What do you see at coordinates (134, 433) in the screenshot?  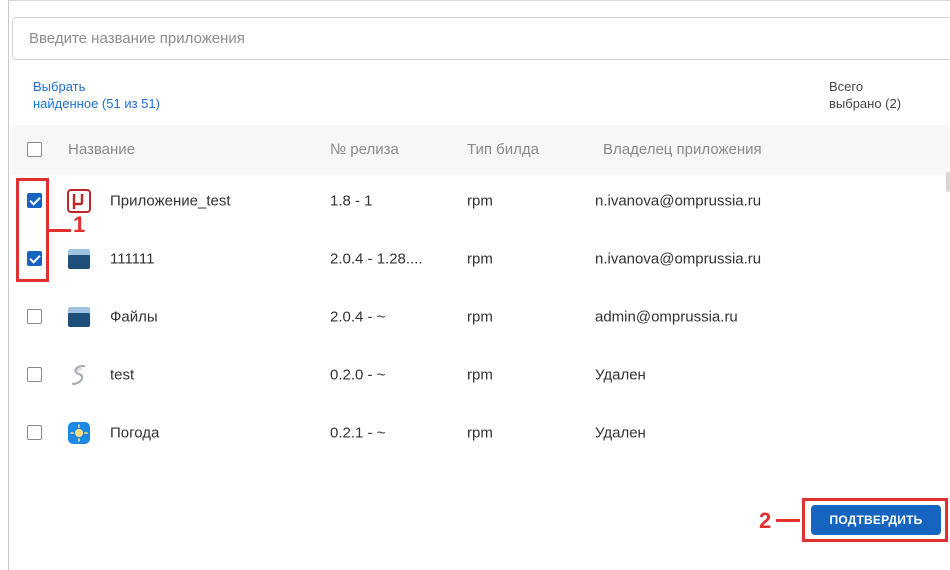 I see `app-name: Погода` at bounding box center [134, 433].